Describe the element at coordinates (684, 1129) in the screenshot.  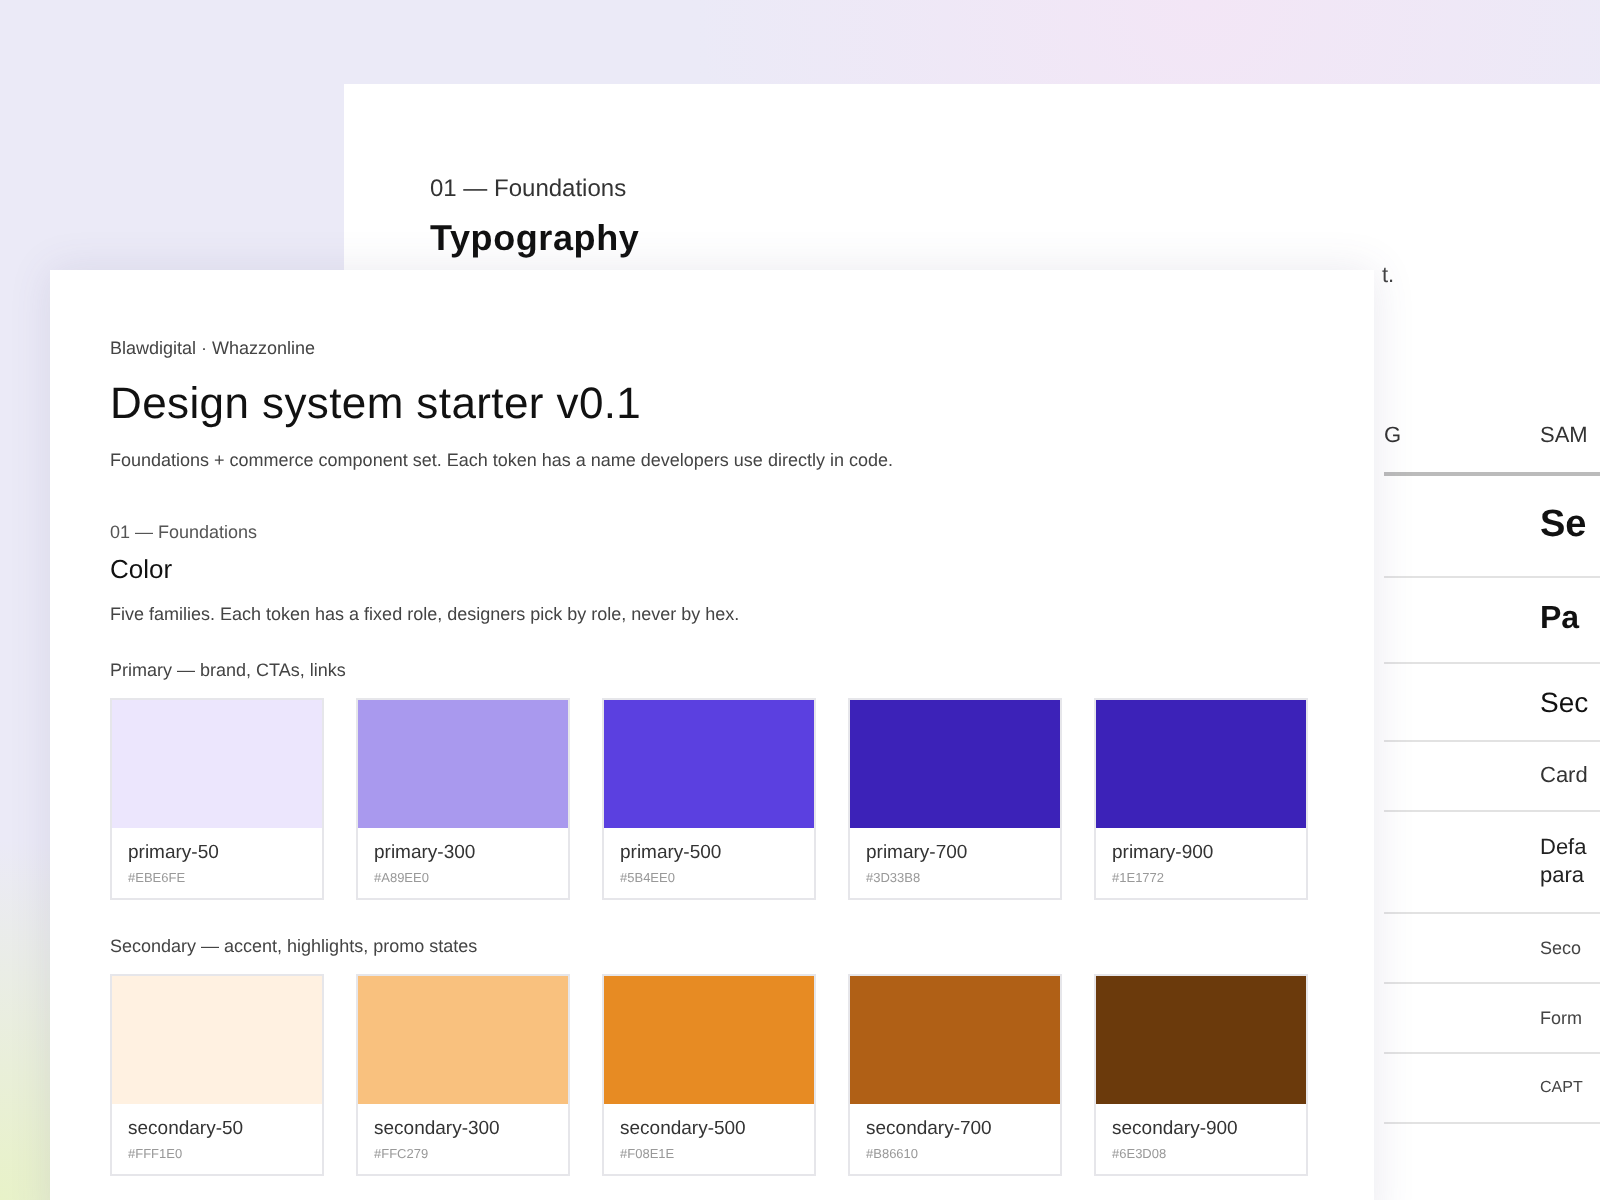
I see `token-name: secondary-500` at that location.